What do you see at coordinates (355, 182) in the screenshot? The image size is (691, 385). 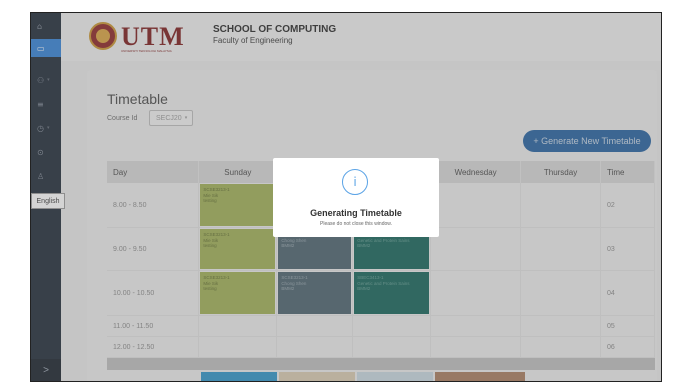 I see `info-icon: i` at bounding box center [355, 182].